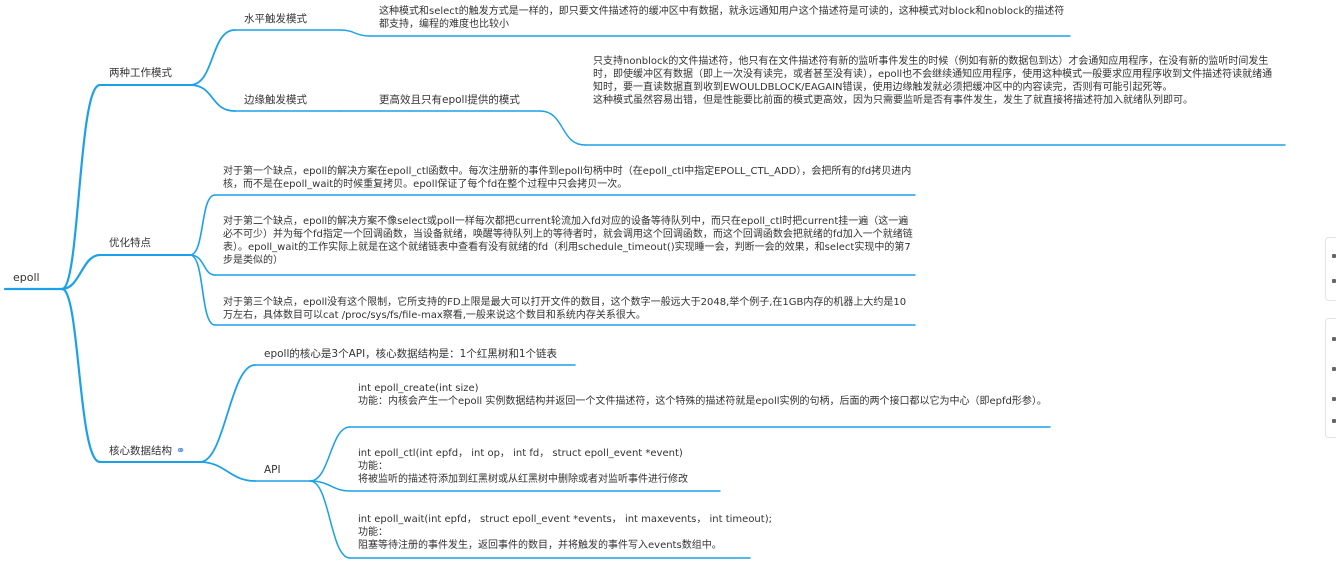  Describe the element at coordinates (418, 388) in the screenshot. I see `api-epoll-create-signature: int epoll_create(int size)` at that location.